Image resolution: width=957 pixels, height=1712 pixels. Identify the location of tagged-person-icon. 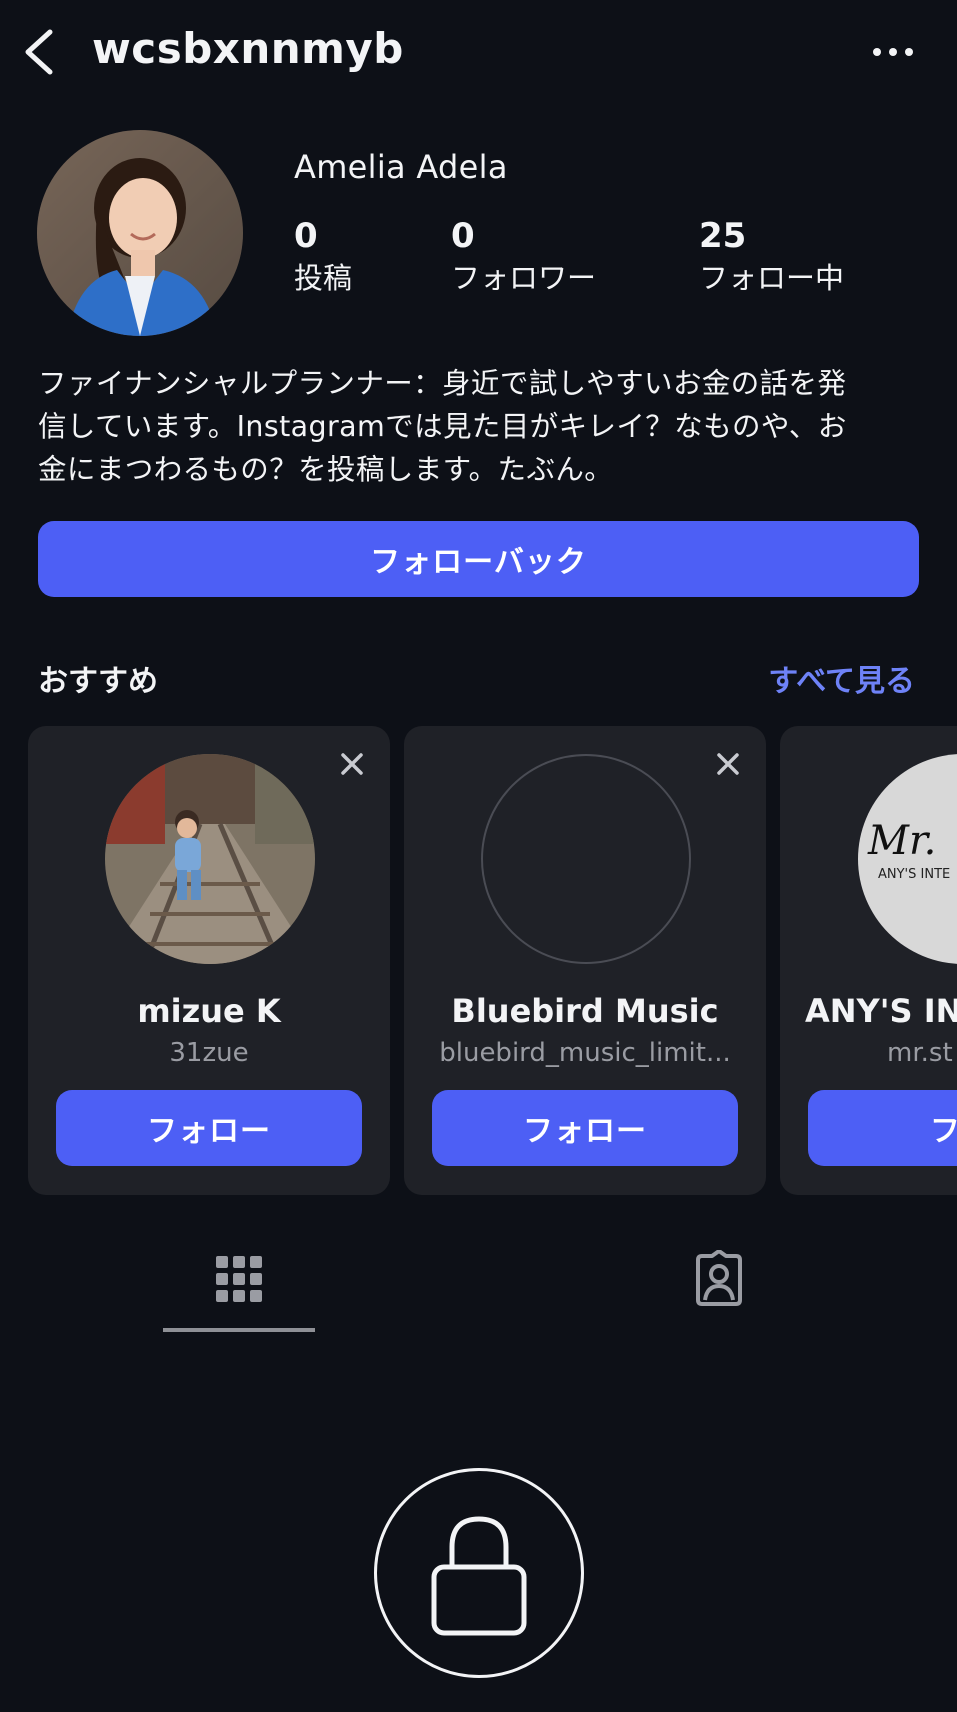
(719, 1277).